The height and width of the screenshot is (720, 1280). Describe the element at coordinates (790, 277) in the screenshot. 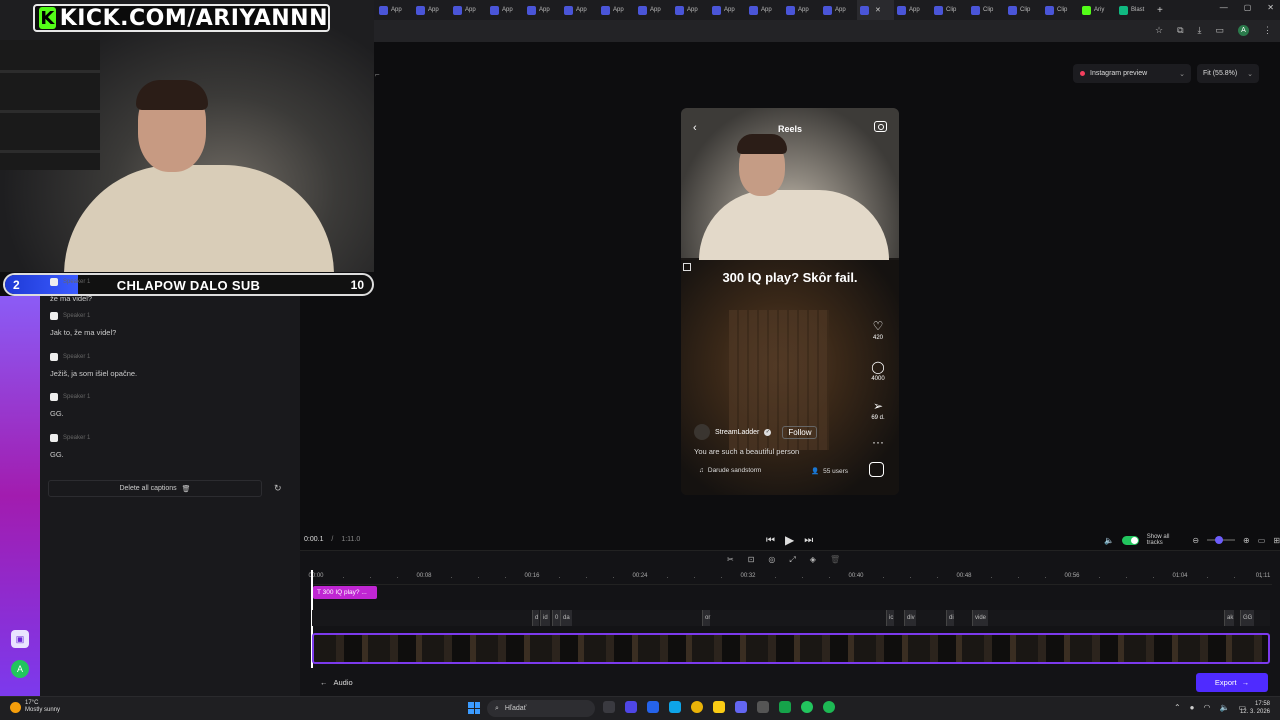

I see `overlay-caption-text: 300 IQ play? Skôr fail.` at that location.